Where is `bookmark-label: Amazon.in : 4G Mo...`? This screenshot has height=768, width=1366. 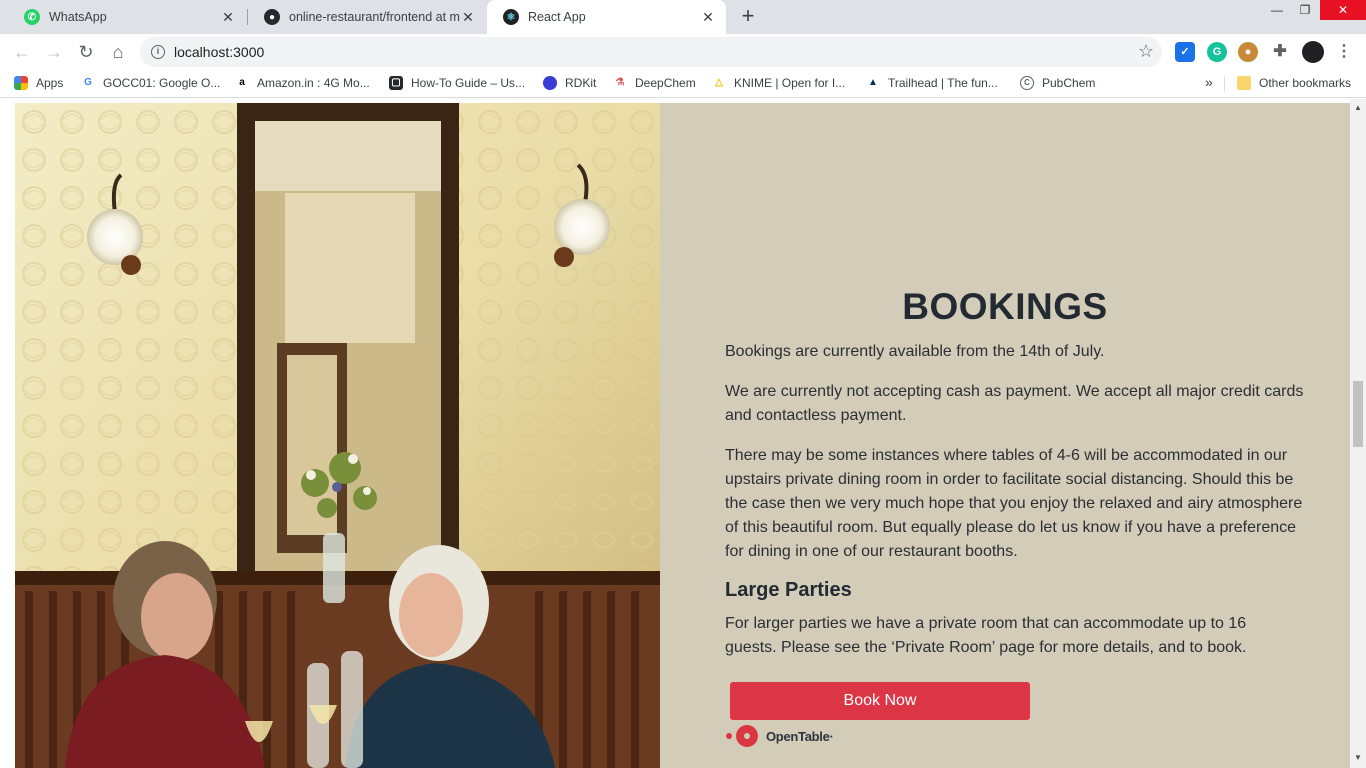 bookmark-label: Amazon.in : 4G Mo... is located at coordinates (313, 83).